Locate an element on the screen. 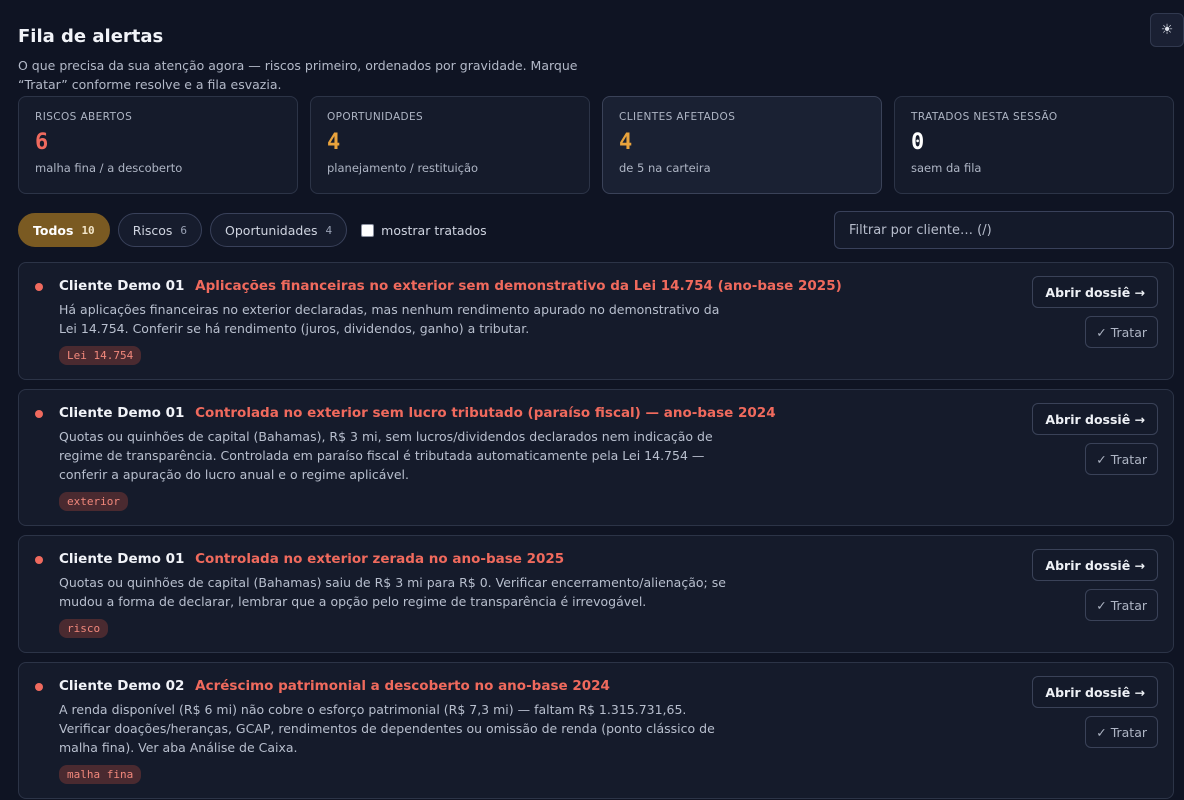 The height and width of the screenshot is (800, 1184). stat-affected-clients: Clientes afetados 4 de 5 na carteira is located at coordinates (742, 145).